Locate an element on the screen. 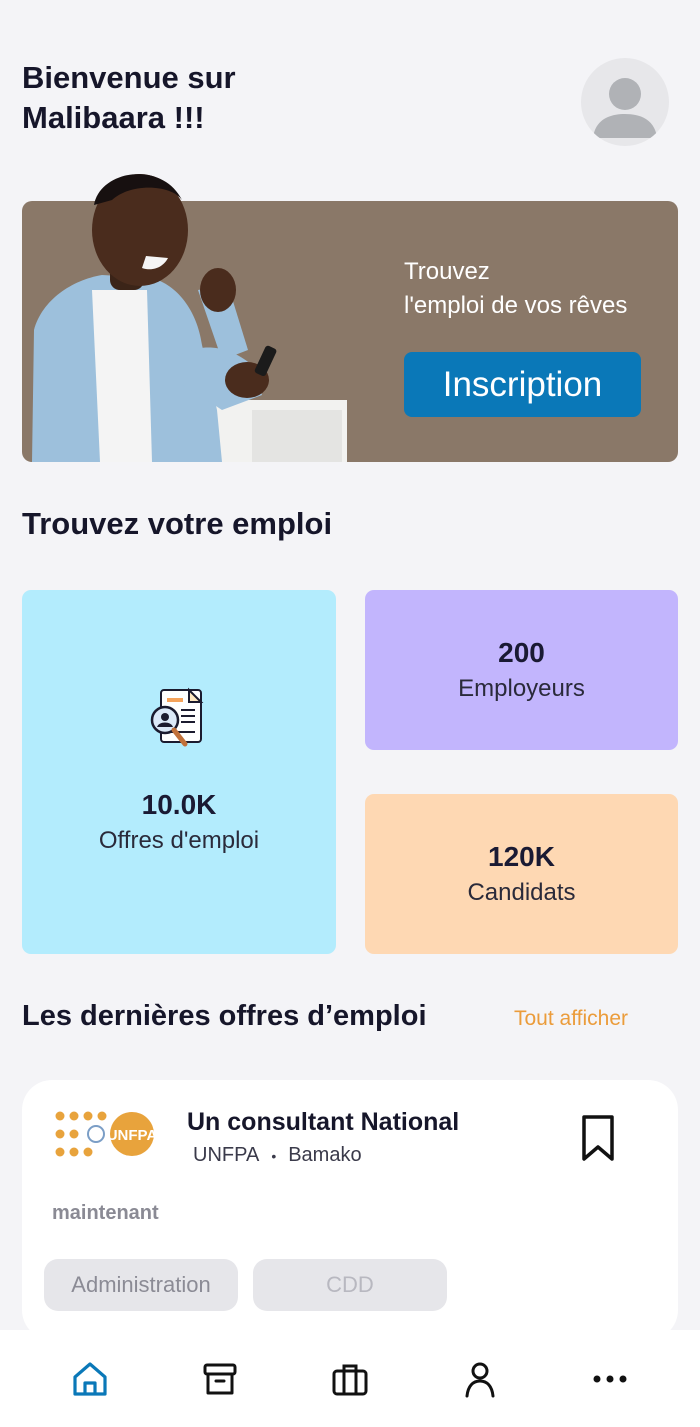  job-tag: CDD is located at coordinates (350, 1285).